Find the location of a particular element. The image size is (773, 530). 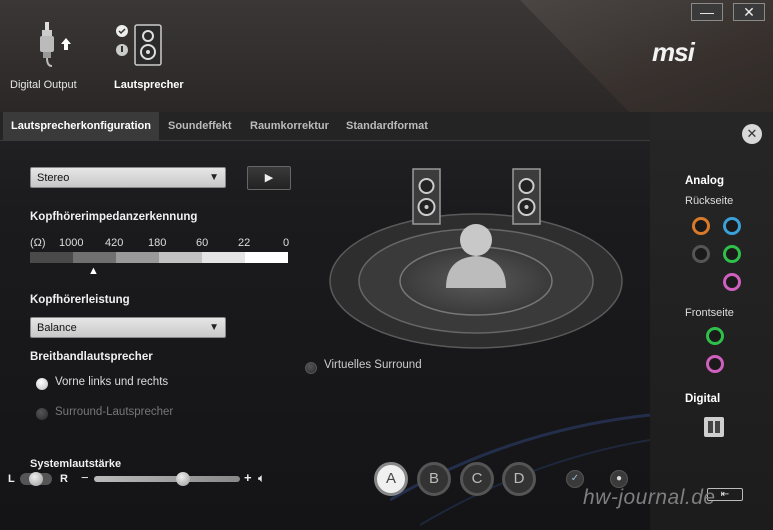

device-digital-output: Digital Output is located at coordinates (50, 58).